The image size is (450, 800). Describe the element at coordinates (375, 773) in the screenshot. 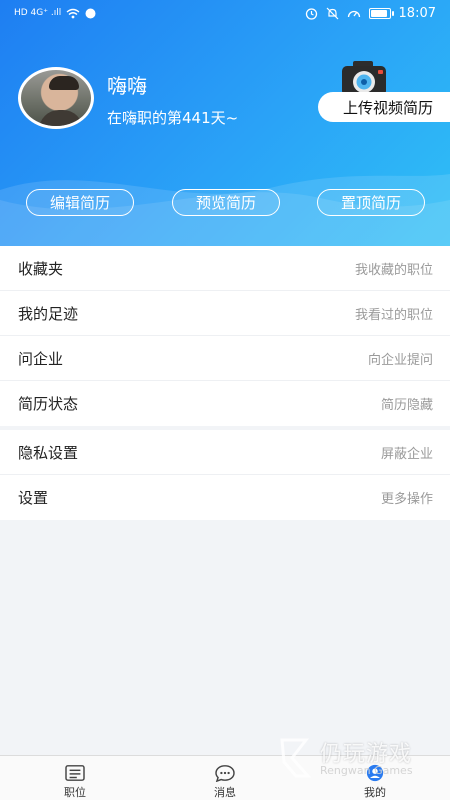

I see `profile-icon` at that location.